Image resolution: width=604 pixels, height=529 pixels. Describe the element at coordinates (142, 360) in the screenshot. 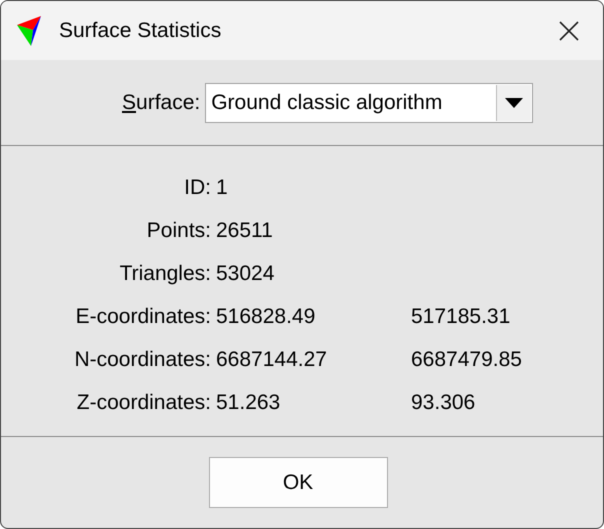

I see `stat-label: N-coordinates:` at that location.